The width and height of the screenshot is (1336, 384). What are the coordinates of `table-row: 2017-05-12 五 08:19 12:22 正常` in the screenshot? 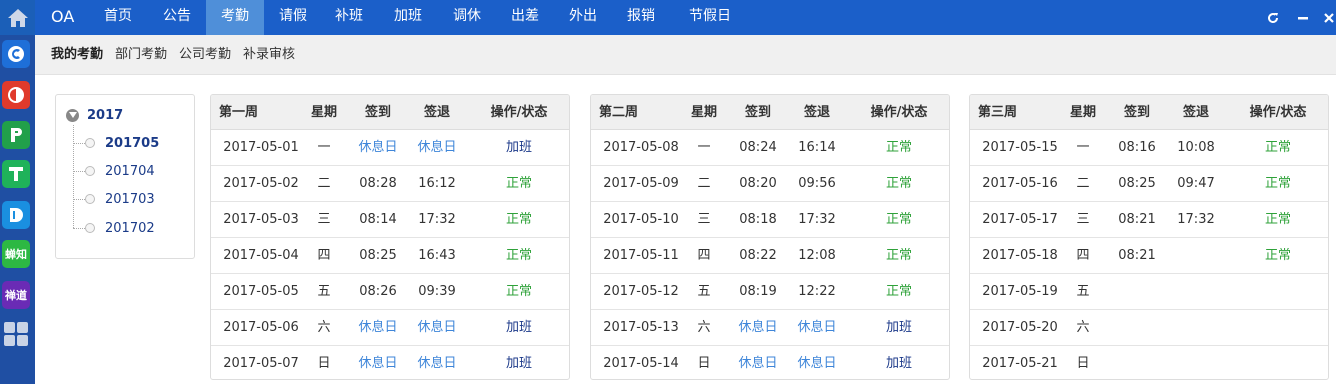 It's located at (770, 292).